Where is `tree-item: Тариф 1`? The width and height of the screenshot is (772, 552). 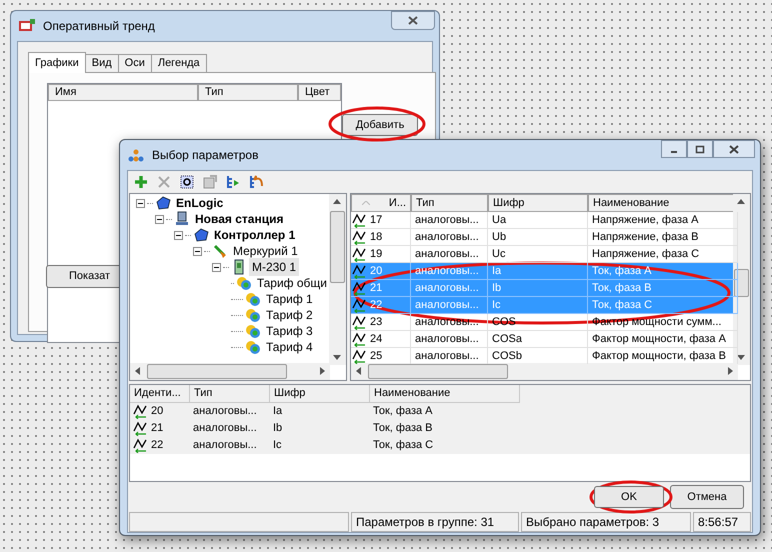
tree-item: Тариф 1 is located at coordinates (289, 299).